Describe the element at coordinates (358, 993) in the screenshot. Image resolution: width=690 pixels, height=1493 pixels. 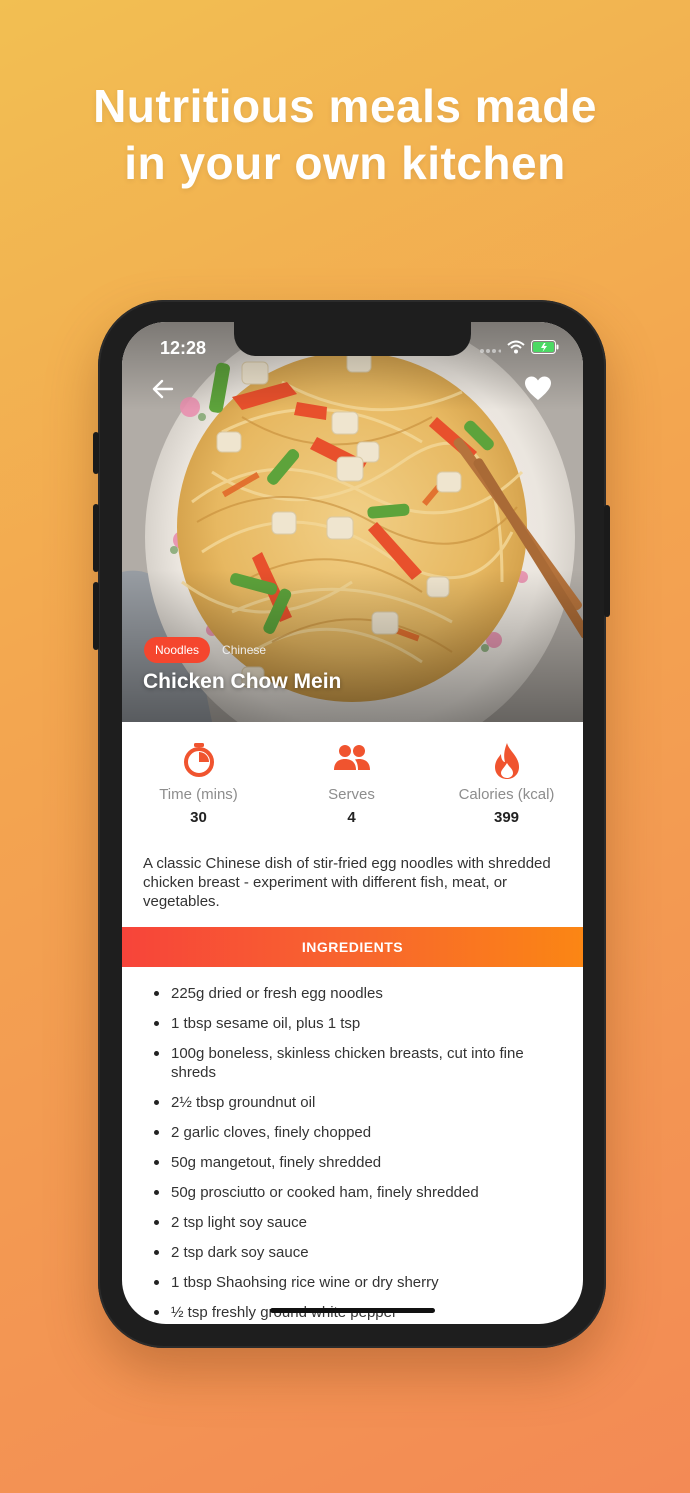
I see `list-item: 225g dried or fresh egg noodles` at that location.